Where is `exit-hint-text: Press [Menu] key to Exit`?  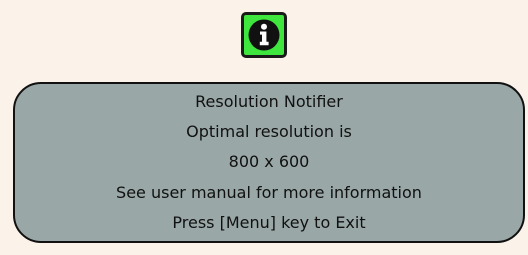 exit-hint-text: Press [Menu] key to Exit is located at coordinates (269, 222).